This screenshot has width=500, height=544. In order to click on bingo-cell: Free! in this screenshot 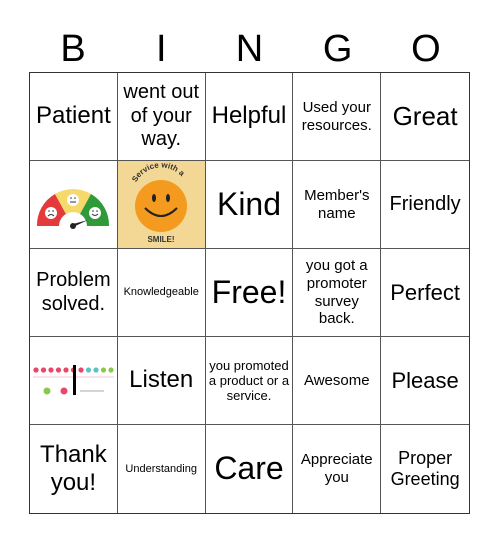, I will do `click(249, 293)`.